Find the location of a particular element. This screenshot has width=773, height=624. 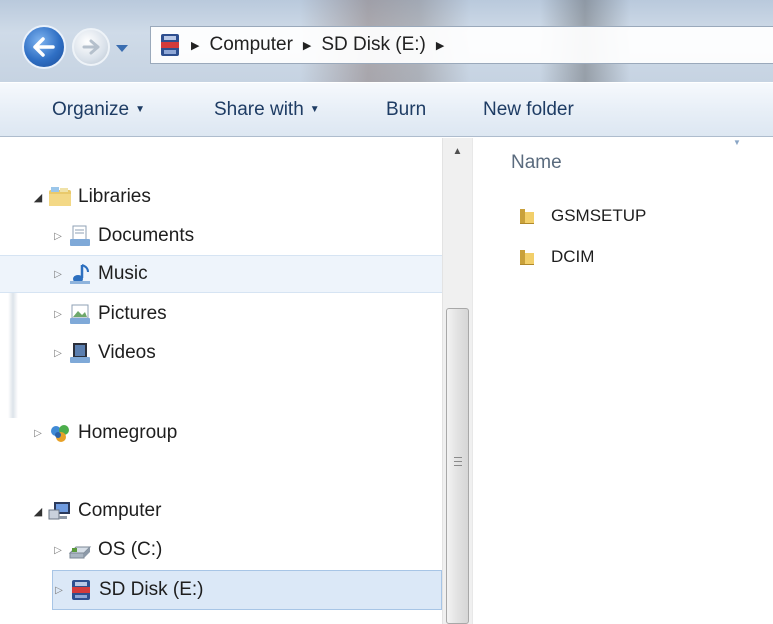

breadcrumb-computer: Computer is located at coordinates (250, 45).